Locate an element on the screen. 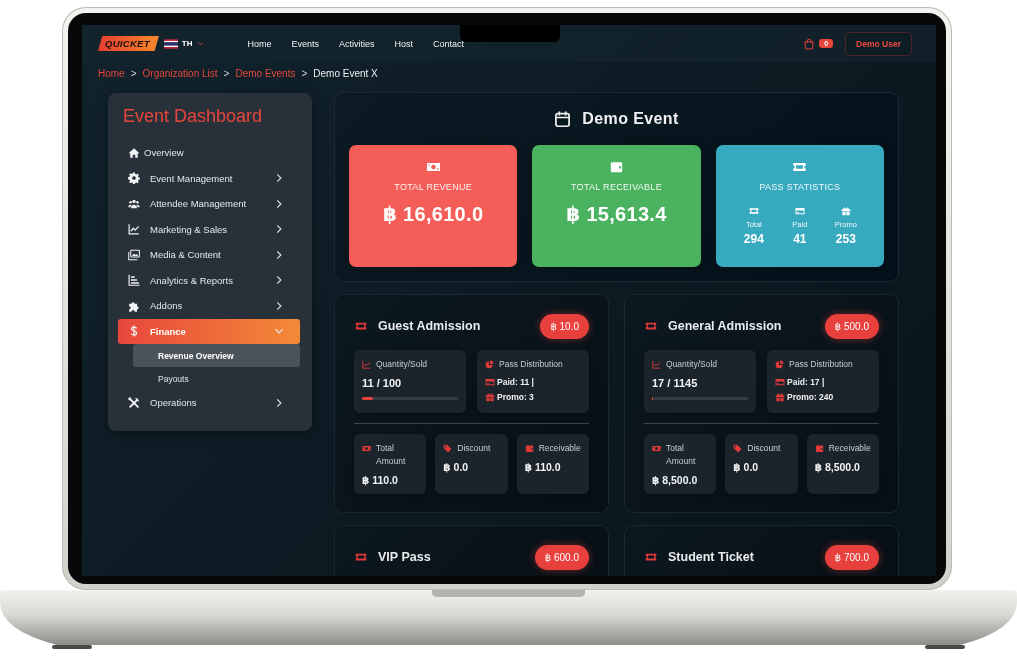  stat-label: TOTAL RECEIVABLE is located at coordinates (616, 187).